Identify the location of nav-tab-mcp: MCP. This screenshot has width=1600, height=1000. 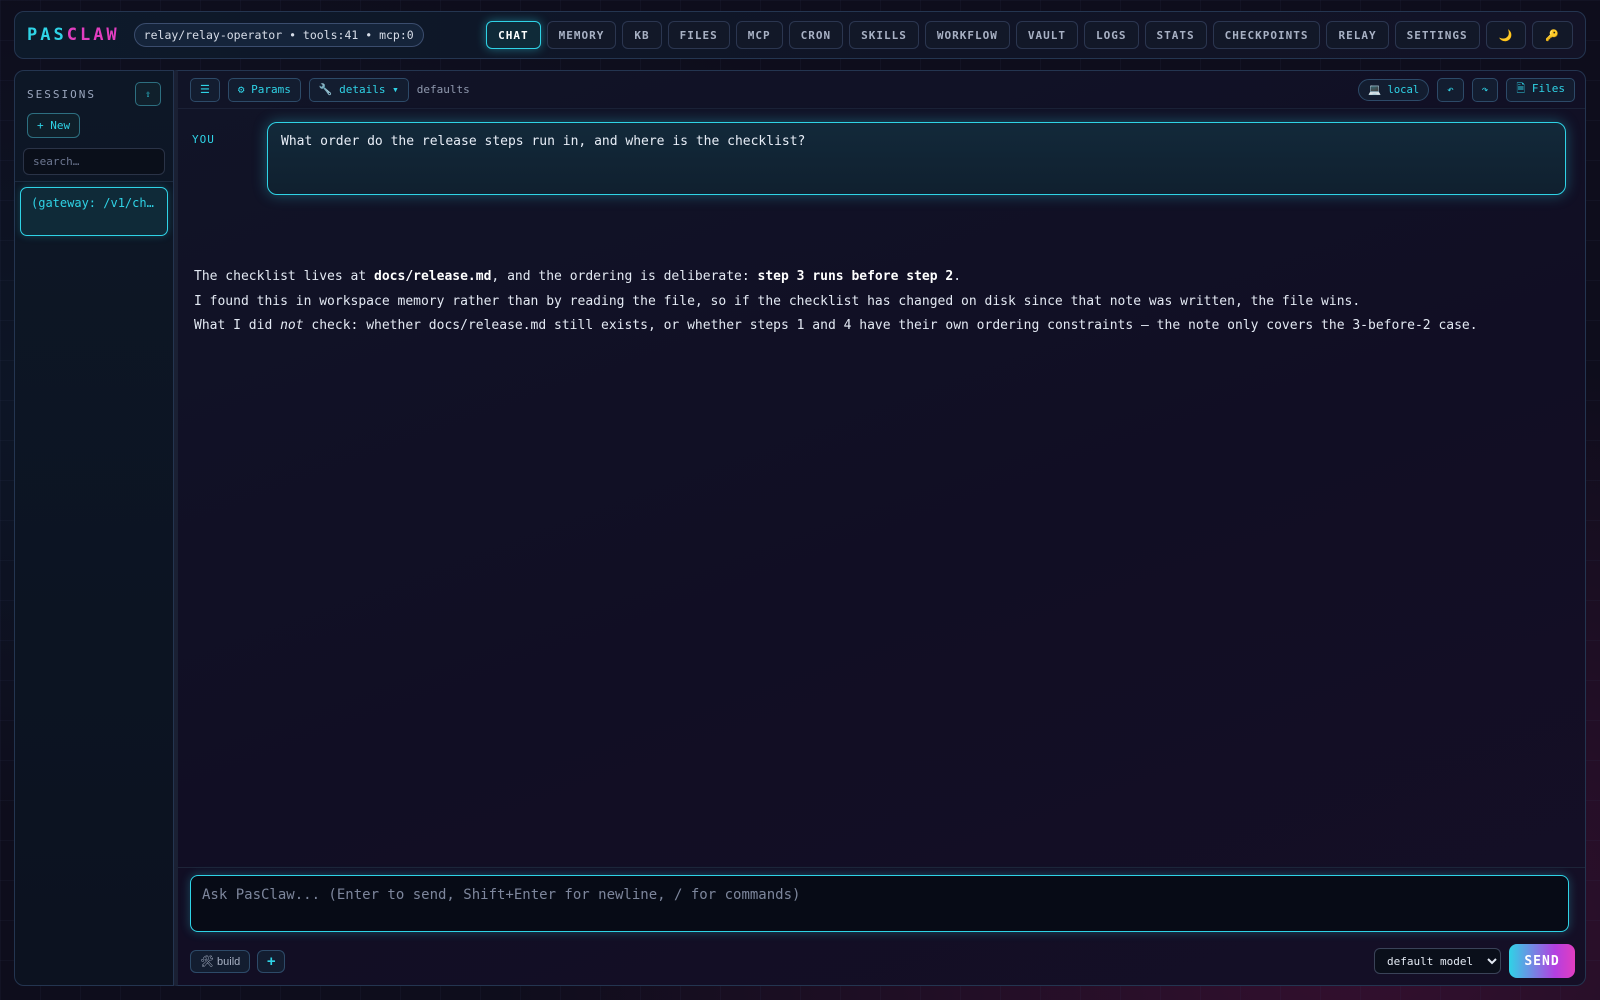
(759, 35).